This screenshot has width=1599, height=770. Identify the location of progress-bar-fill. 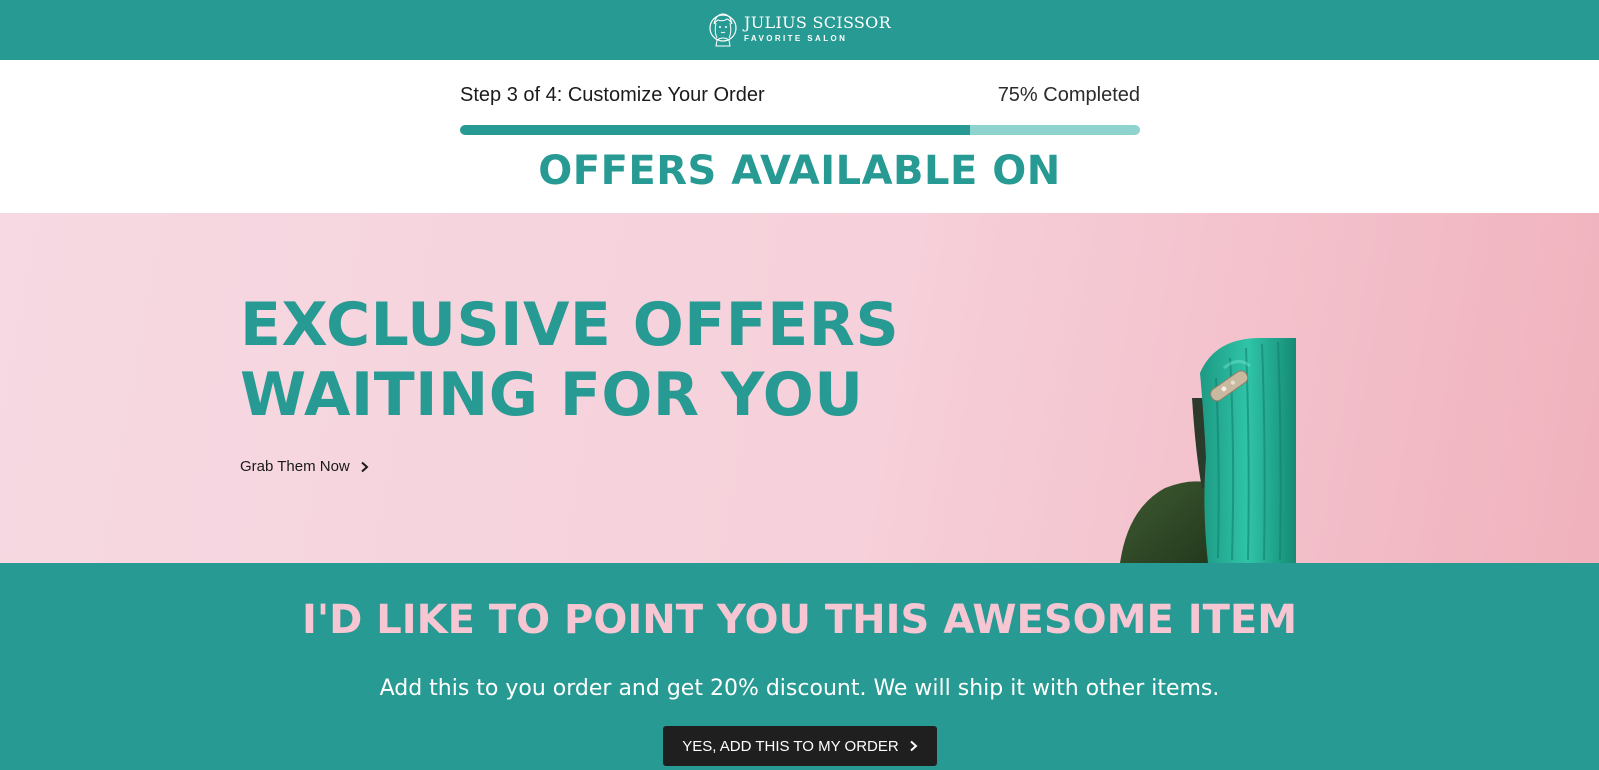
(715, 130).